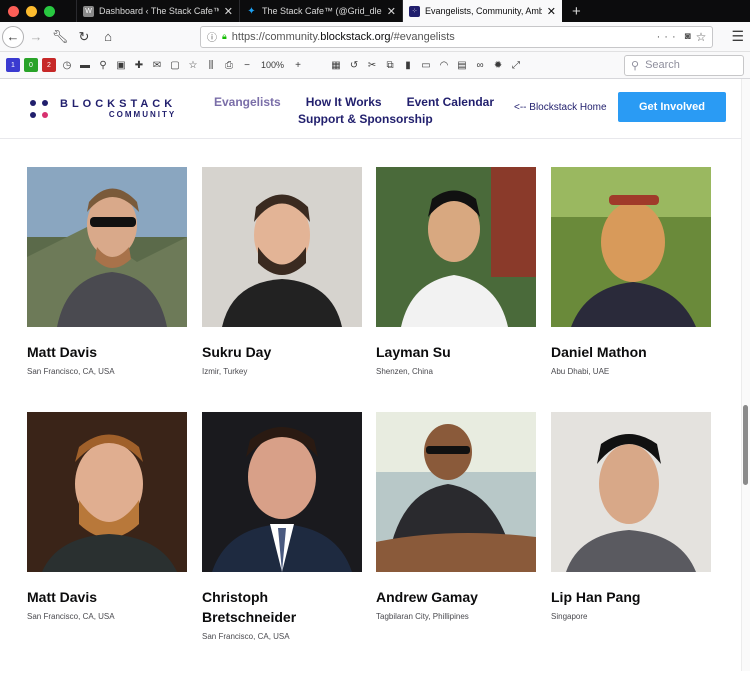 Image resolution: width=750 pixels, height=692 pixels. What do you see at coordinates (108, 37) in the screenshot?
I see `home-icon: ⌂` at bounding box center [108, 37].